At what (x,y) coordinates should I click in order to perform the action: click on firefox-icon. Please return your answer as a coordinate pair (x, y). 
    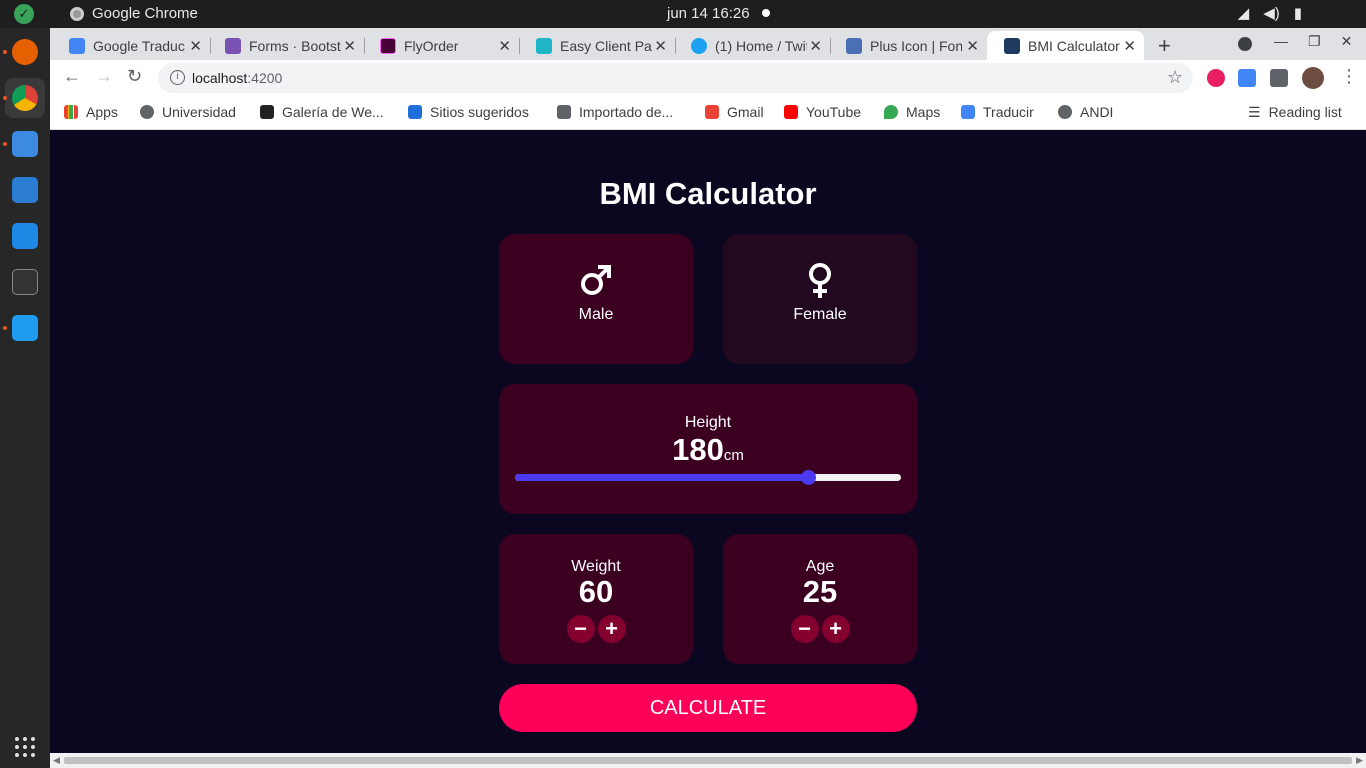
    Looking at the image, I should click on (25, 52).